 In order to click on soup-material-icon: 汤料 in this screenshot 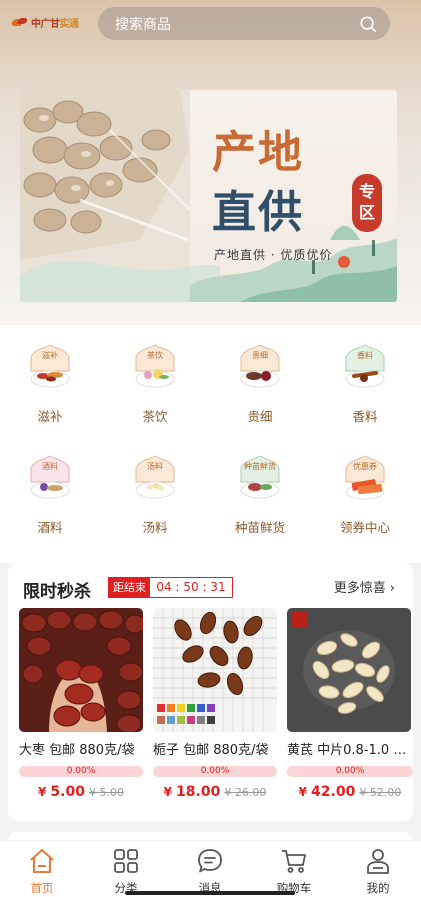, I will do `click(155, 477)`.